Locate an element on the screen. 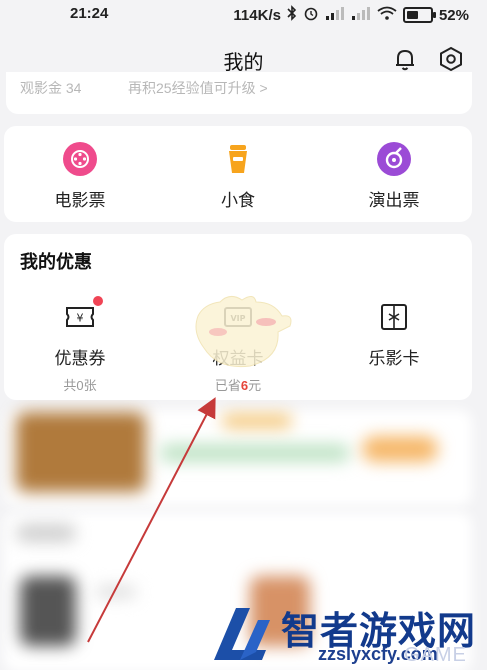 Image resolution: width=487 pixels, height=670 pixels. site-watermark: 智者游戏网 zzslyxcfy.com GAME is located at coordinates (346, 635).